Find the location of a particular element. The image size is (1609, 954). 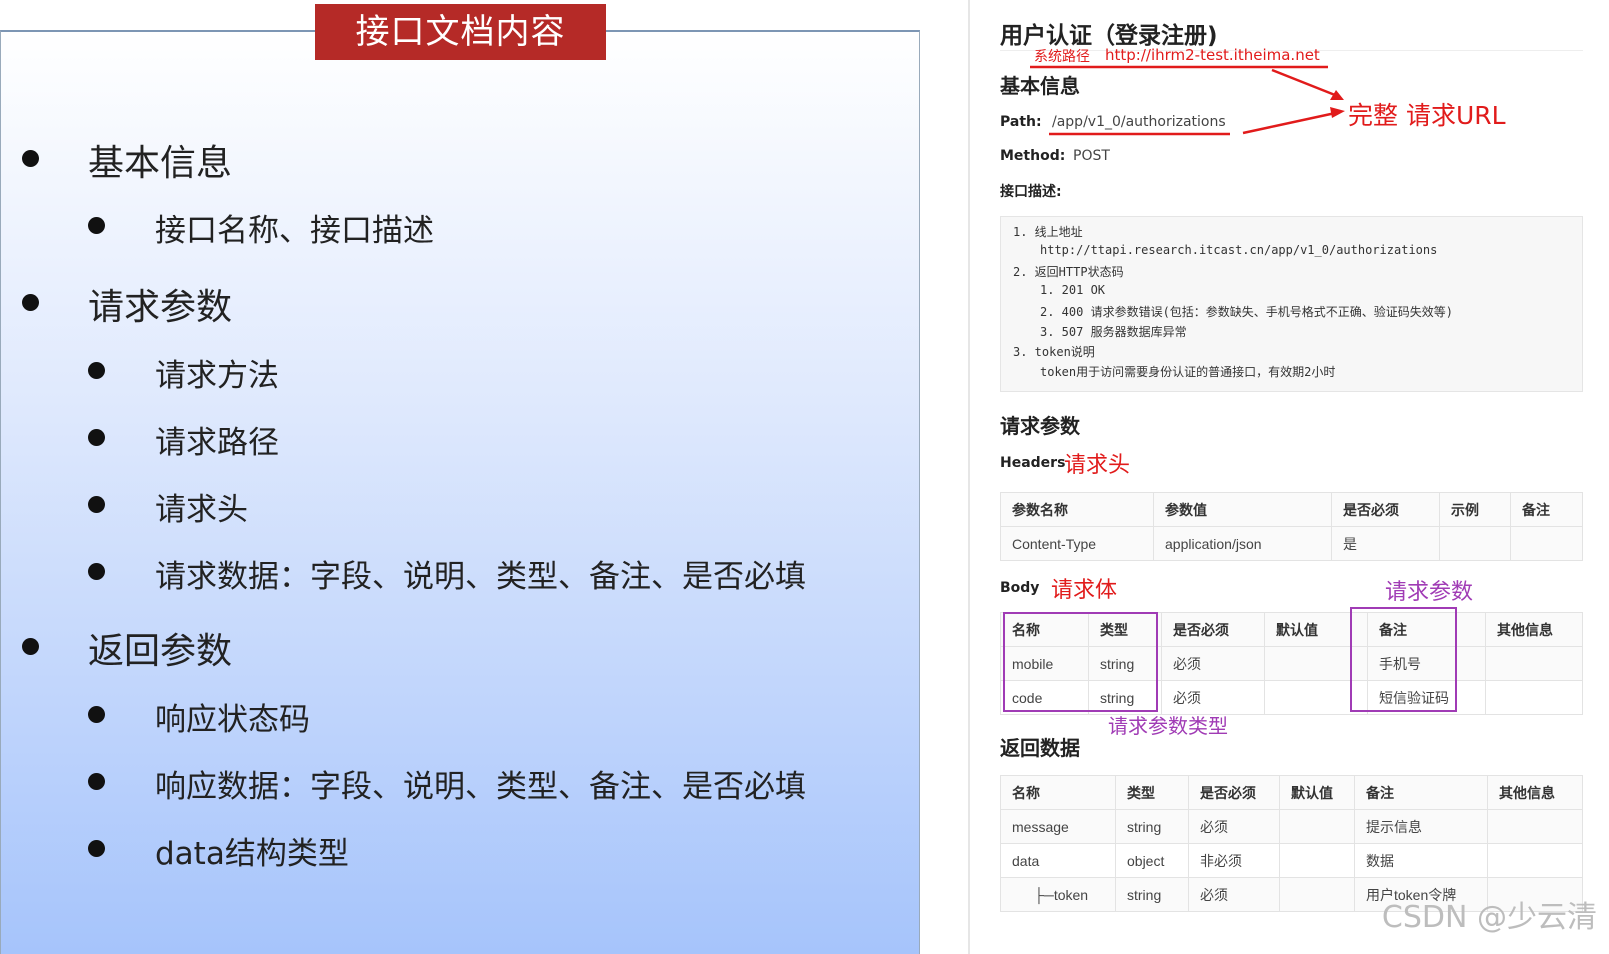

highlight-remark is located at coordinates (1403, 659).